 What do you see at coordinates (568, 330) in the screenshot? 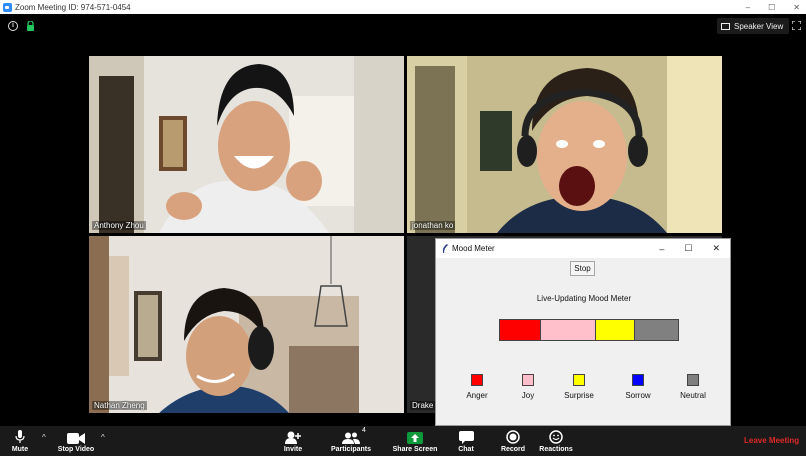
I see `mood-bar-segment-joy` at bounding box center [568, 330].